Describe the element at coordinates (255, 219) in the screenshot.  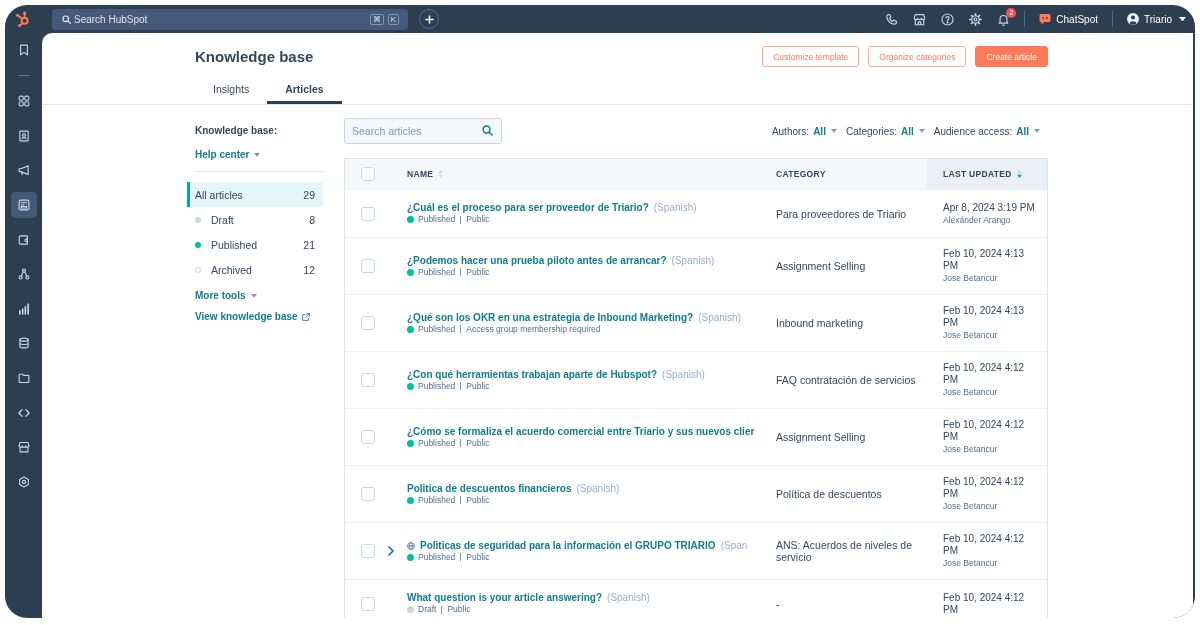
I see `filter-item: Draft 8` at that location.